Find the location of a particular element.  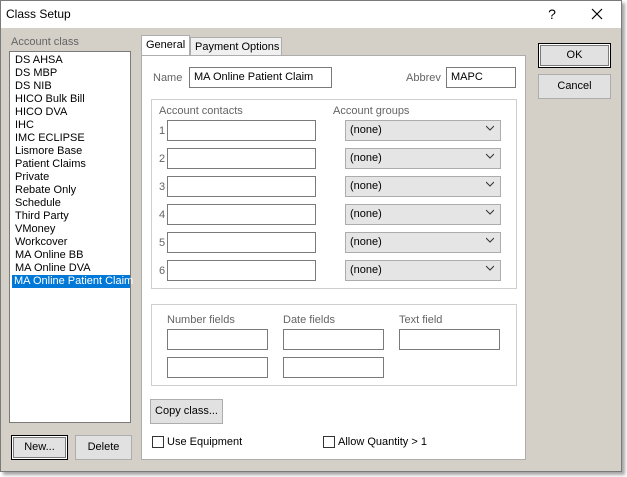

row-number: 5 is located at coordinates (162, 243).